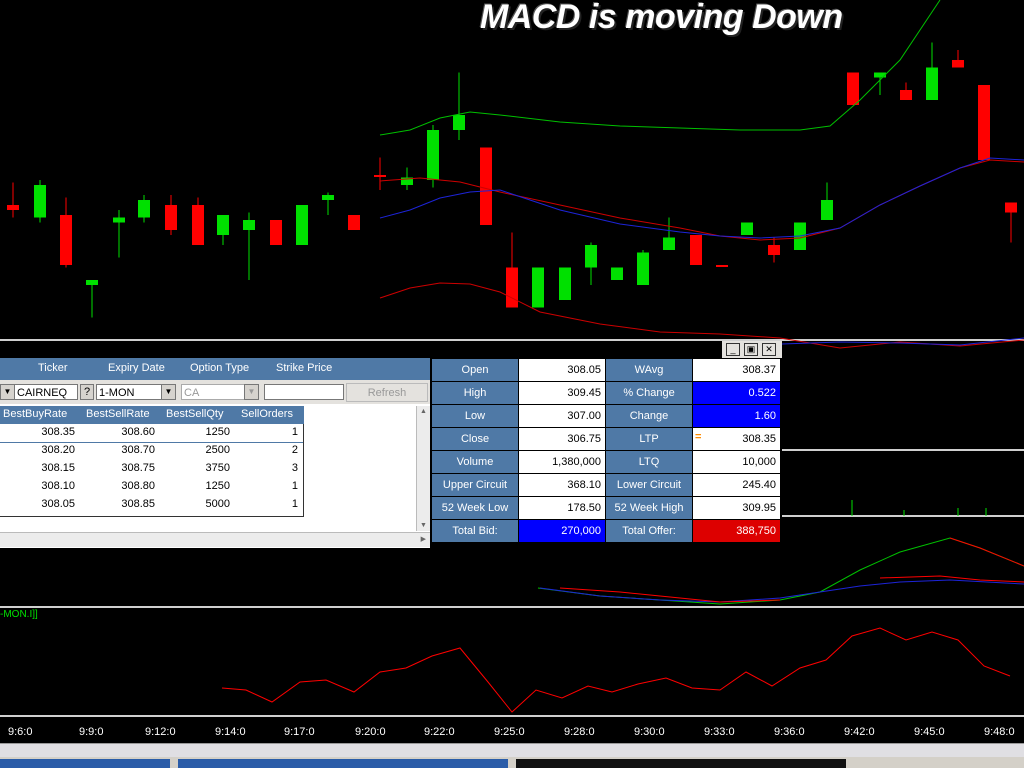 This screenshot has height=768, width=1024. What do you see at coordinates (475, 508) in the screenshot?
I see `week52-low-label: 52 Week Low` at bounding box center [475, 508].